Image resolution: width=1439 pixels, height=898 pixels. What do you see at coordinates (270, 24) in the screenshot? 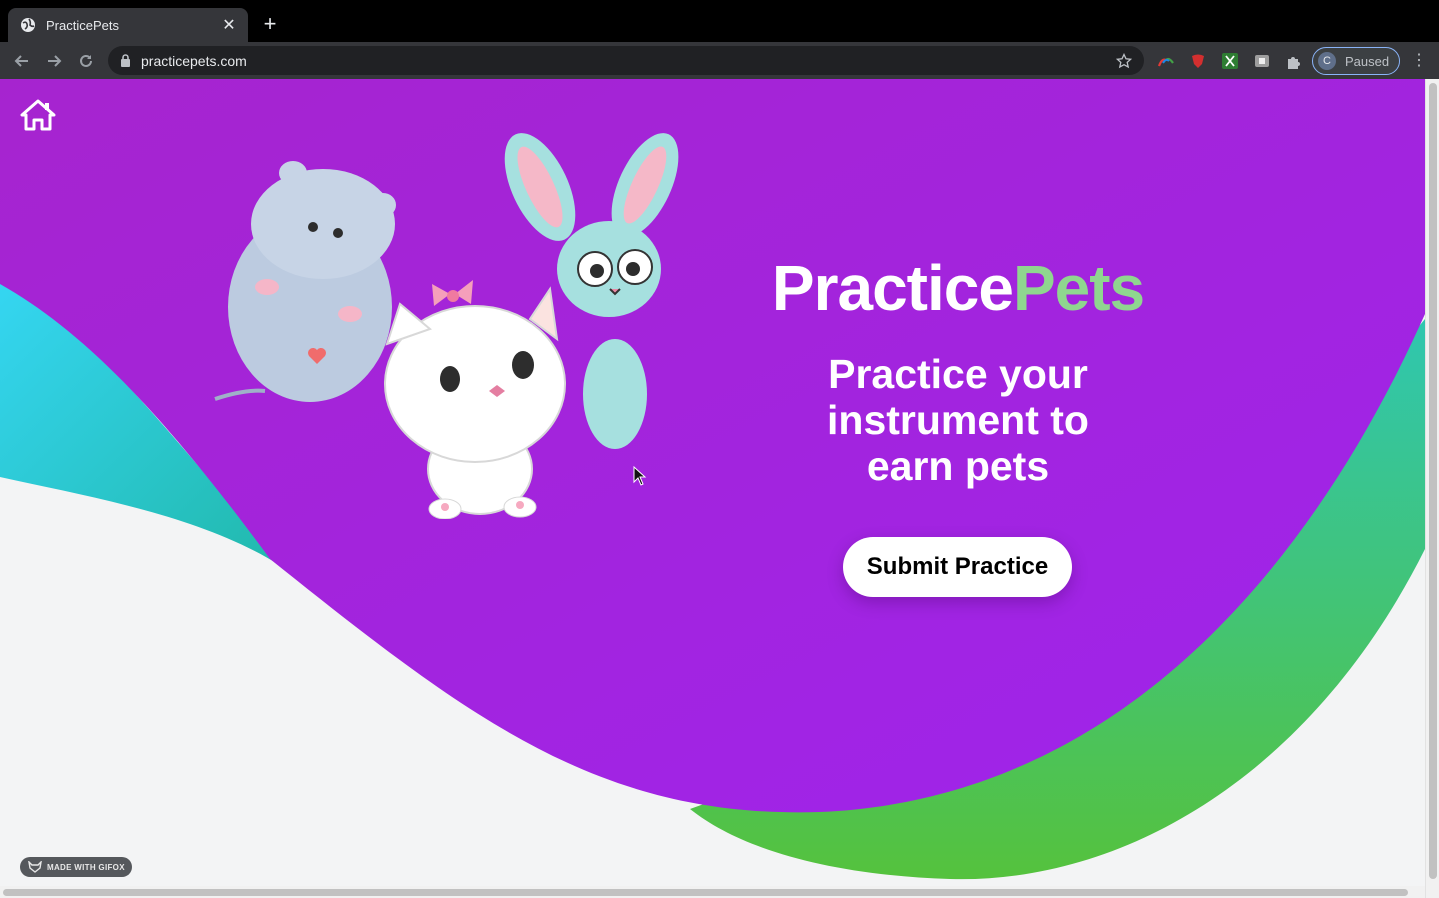
I see `new-tab-button: +` at bounding box center [270, 24].